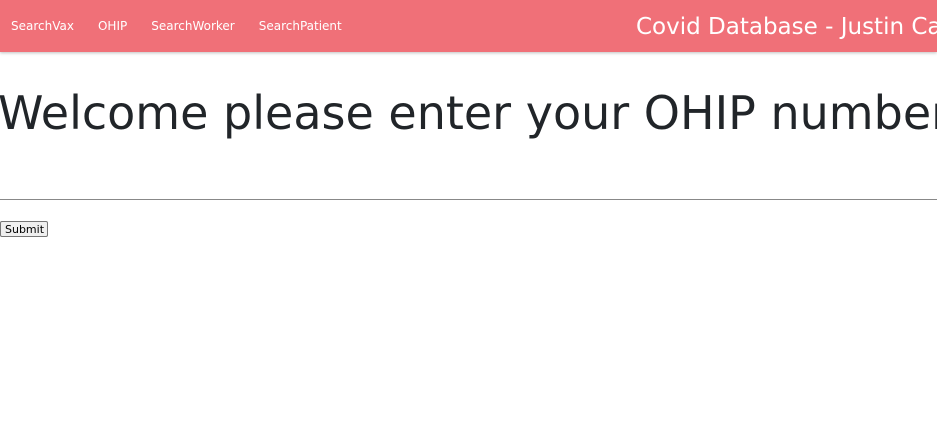 Image resolution: width=937 pixels, height=443 pixels. I want to click on nav-link-searchpatient: SearchPatient, so click(300, 26).